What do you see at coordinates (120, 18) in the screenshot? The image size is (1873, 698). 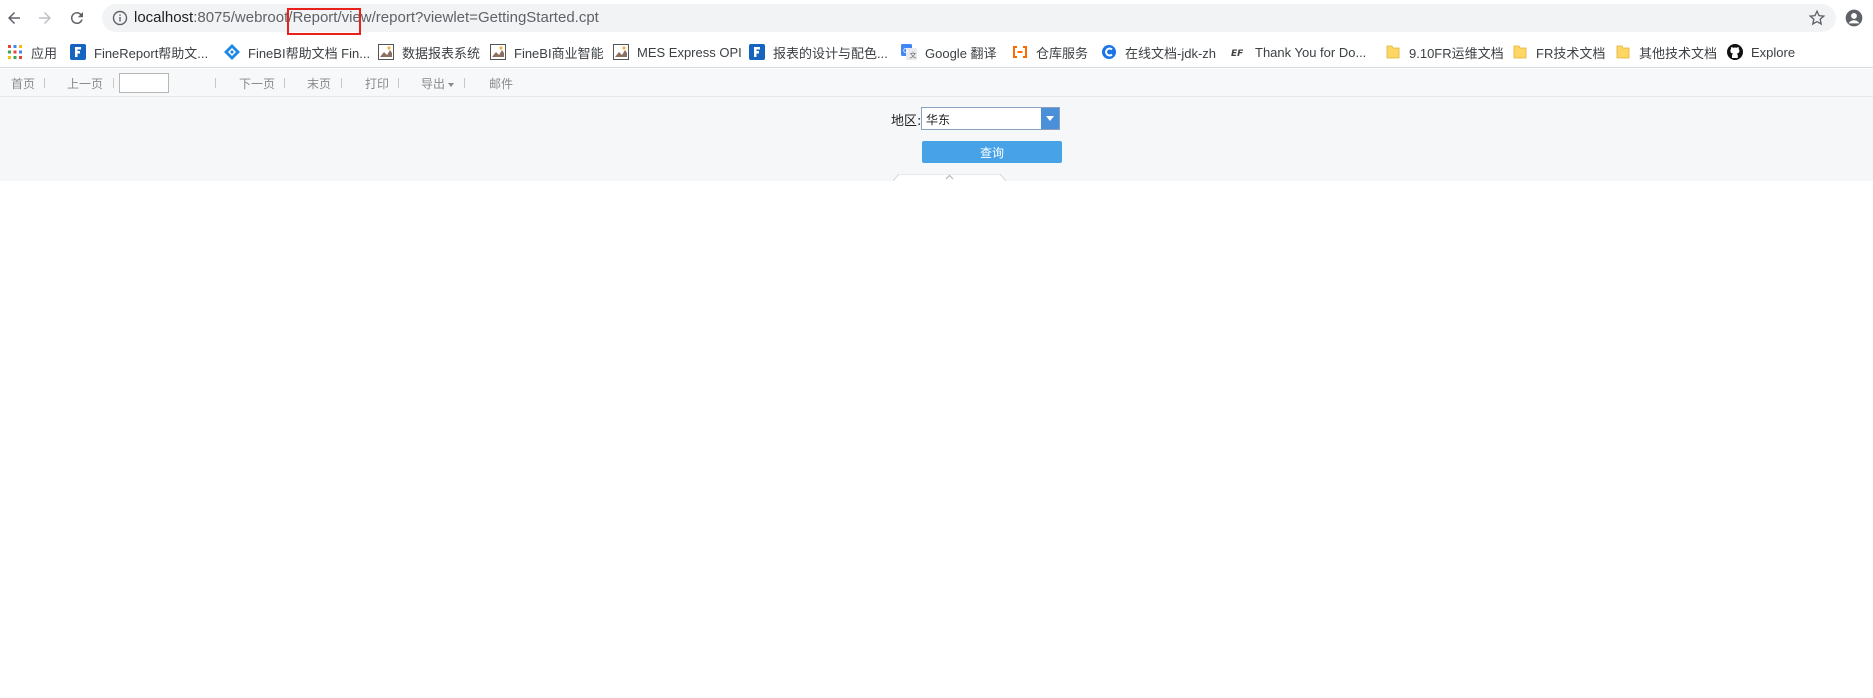 I see `info-icon` at bounding box center [120, 18].